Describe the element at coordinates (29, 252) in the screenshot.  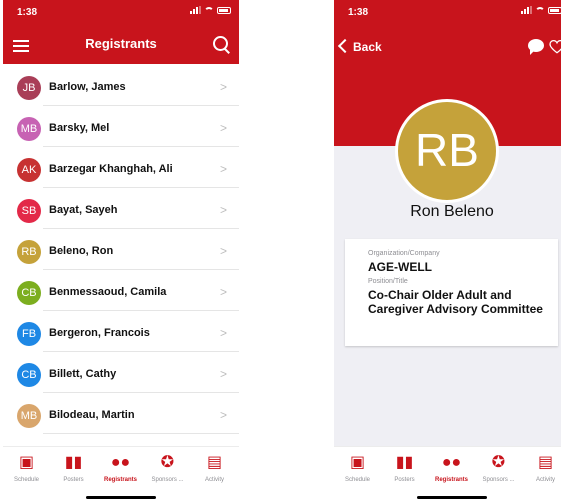
I see `avatar: RB` at that location.